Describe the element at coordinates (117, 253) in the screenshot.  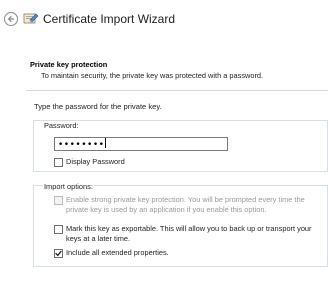
I see `extended-properties-label: Include all extended properties.` at that location.